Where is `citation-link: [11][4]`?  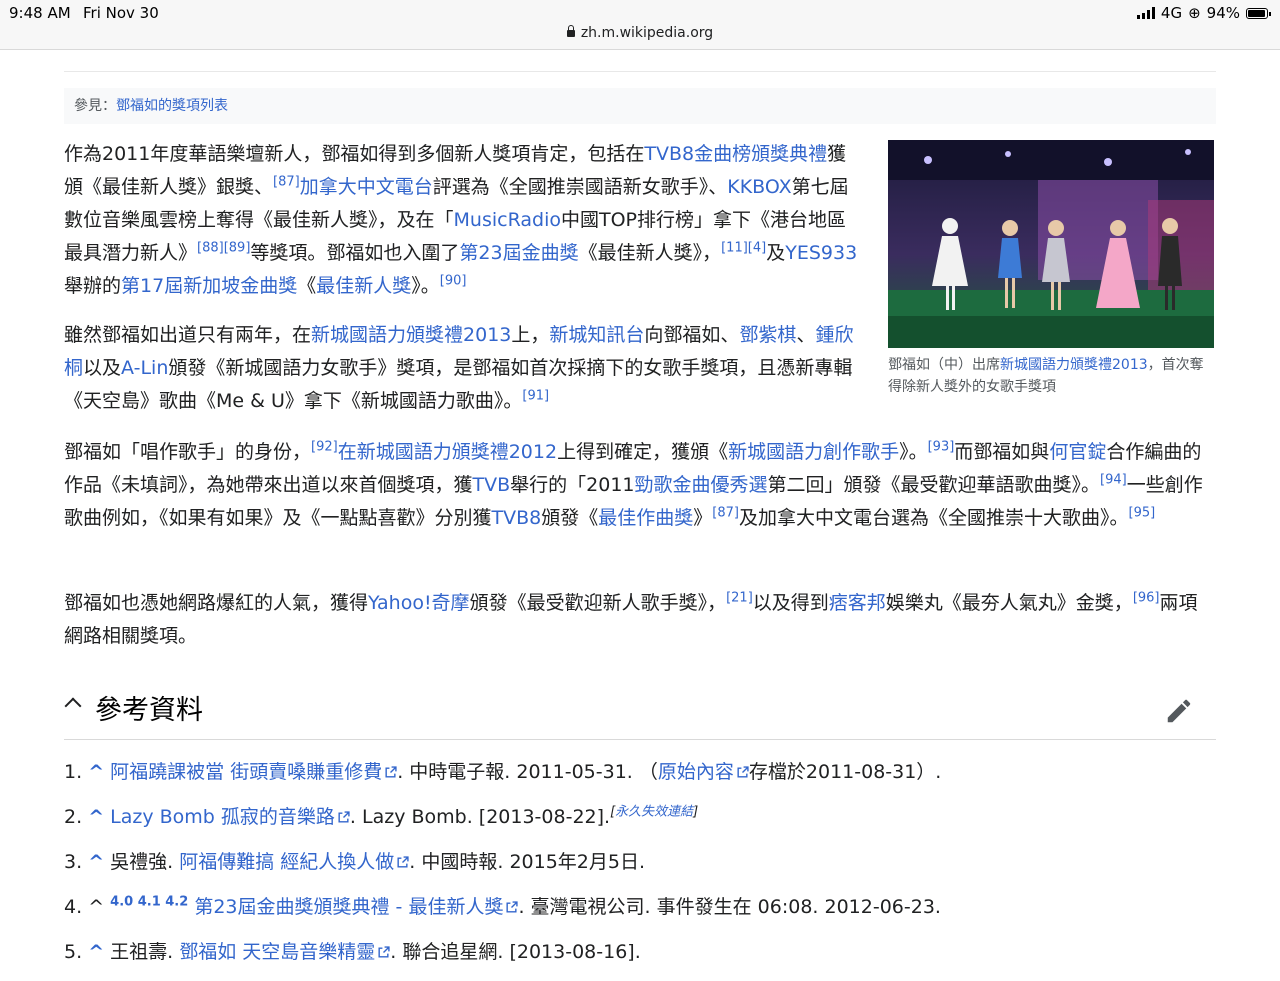 citation-link: [11][4] is located at coordinates (743, 248).